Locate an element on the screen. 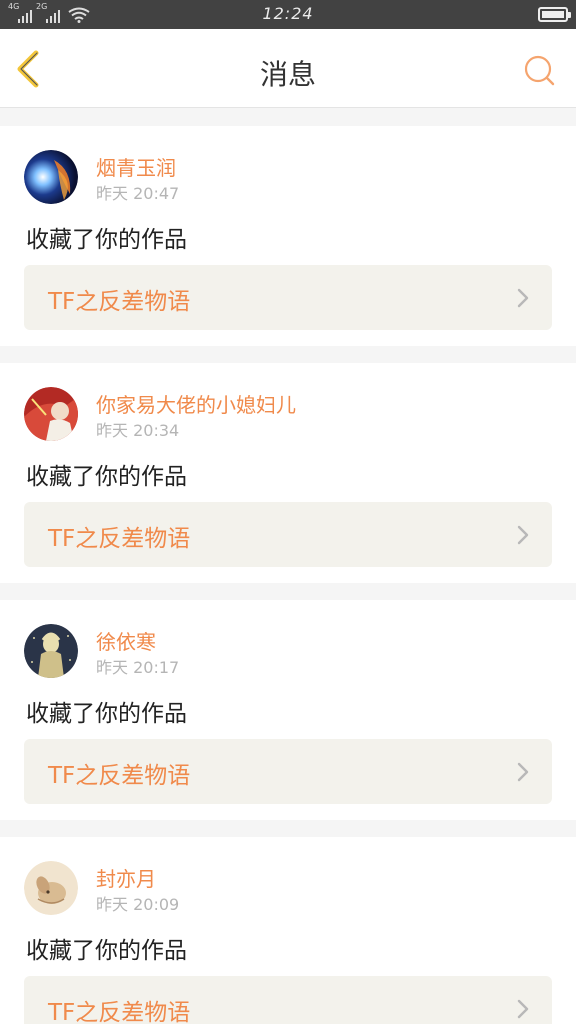 The height and width of the screenshot is (1024, 576). clock: 12:24 is located at coordinates (288, 13).